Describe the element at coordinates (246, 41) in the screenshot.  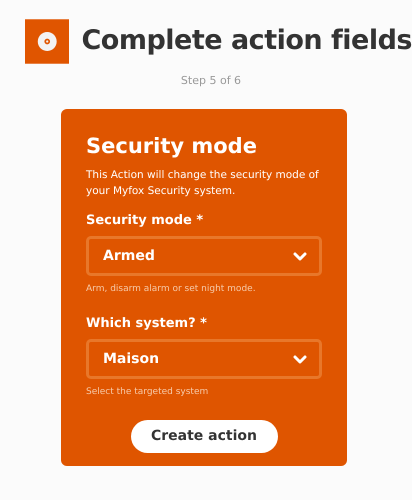
I see `page-title: Complete action fields` at that location.